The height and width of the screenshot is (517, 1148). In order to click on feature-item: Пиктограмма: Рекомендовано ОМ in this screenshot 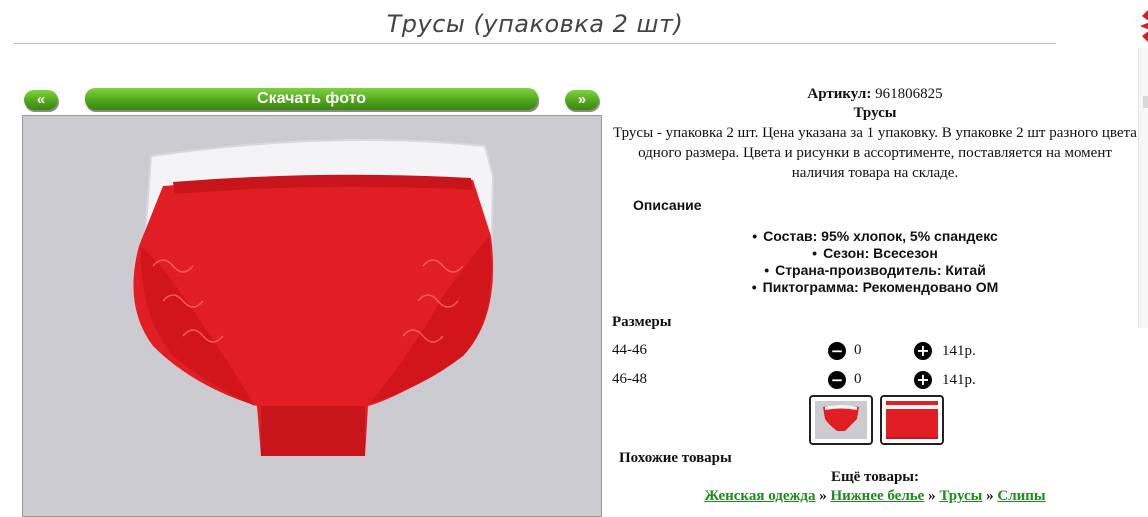, I will do `click(875, 287)`.